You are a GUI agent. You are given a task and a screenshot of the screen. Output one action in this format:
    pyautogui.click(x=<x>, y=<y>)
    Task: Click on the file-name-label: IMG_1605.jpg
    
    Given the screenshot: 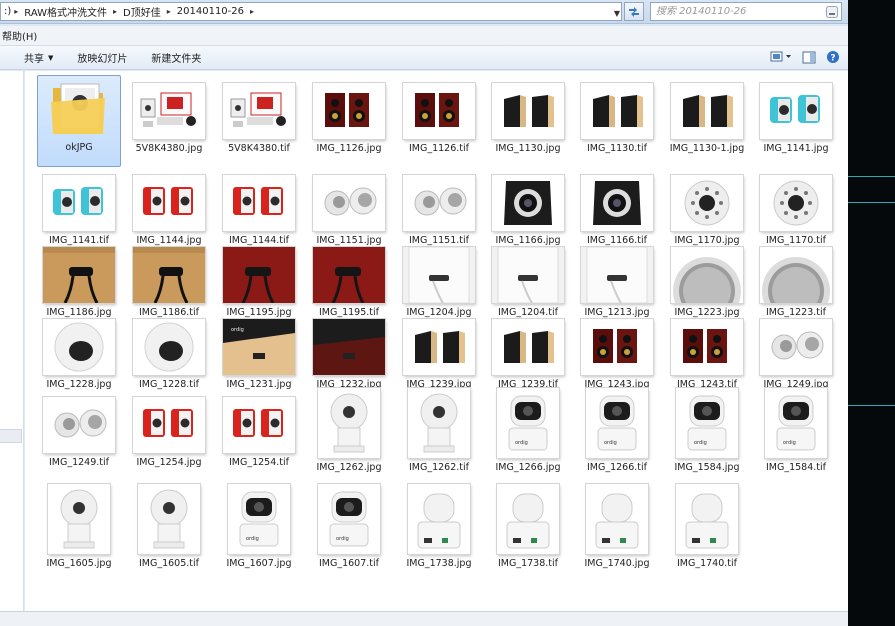 What is the action you would take?
    pyautogui.click(x=79, y=563)
    